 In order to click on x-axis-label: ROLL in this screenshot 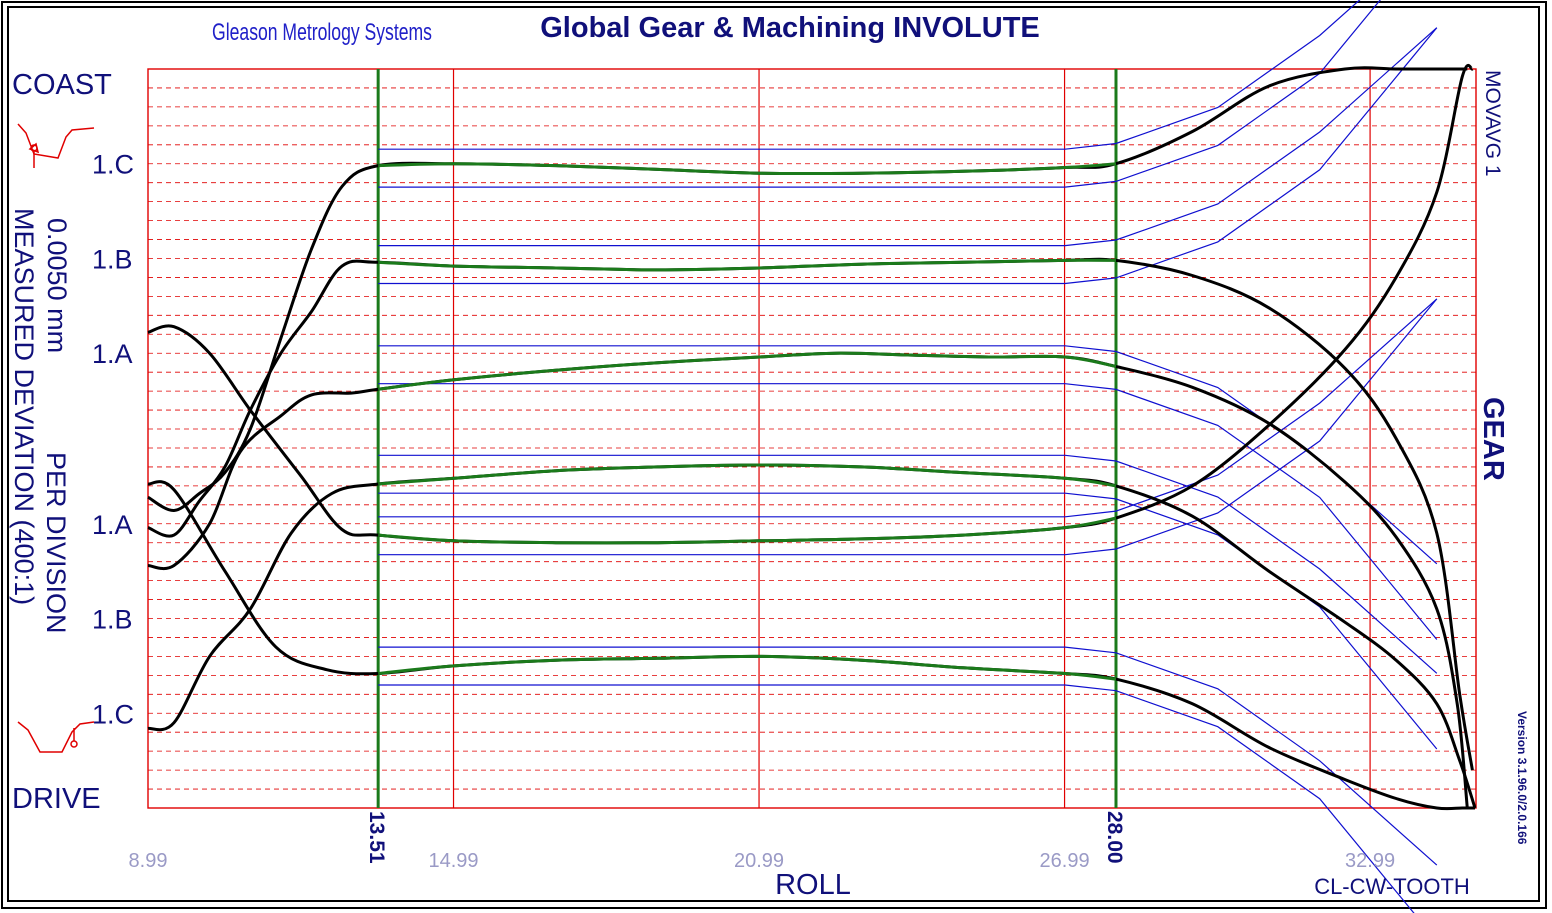, I will do `click(813, 885)`.